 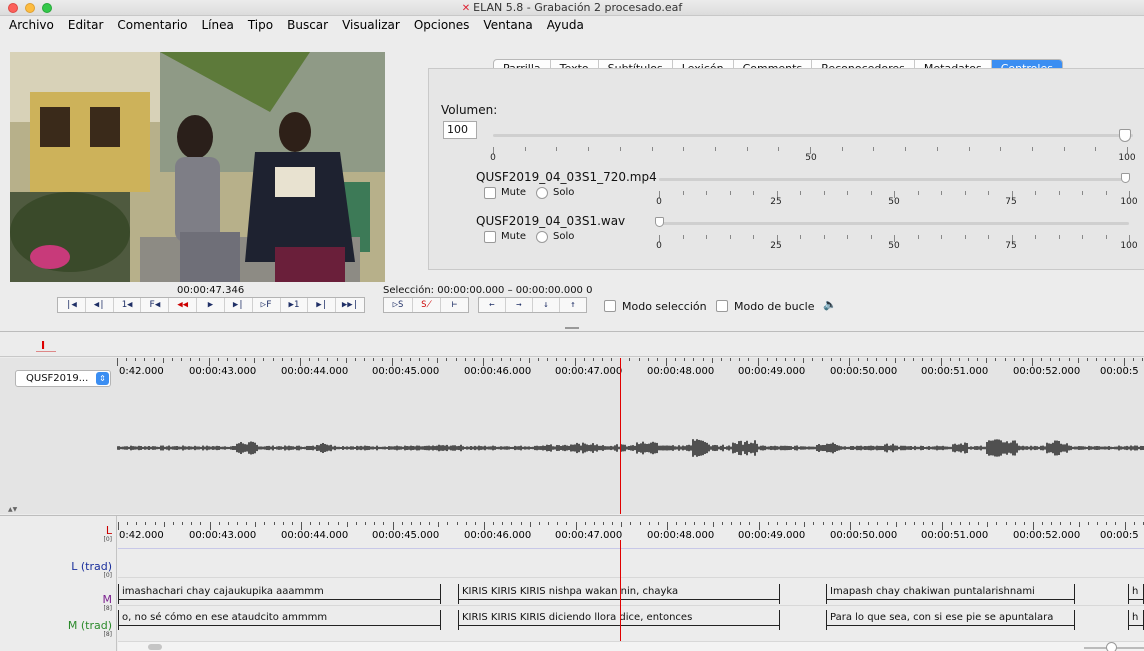 I want to click on tier-name-m-trad: M (trad) [8], so click(x=90, y=628).